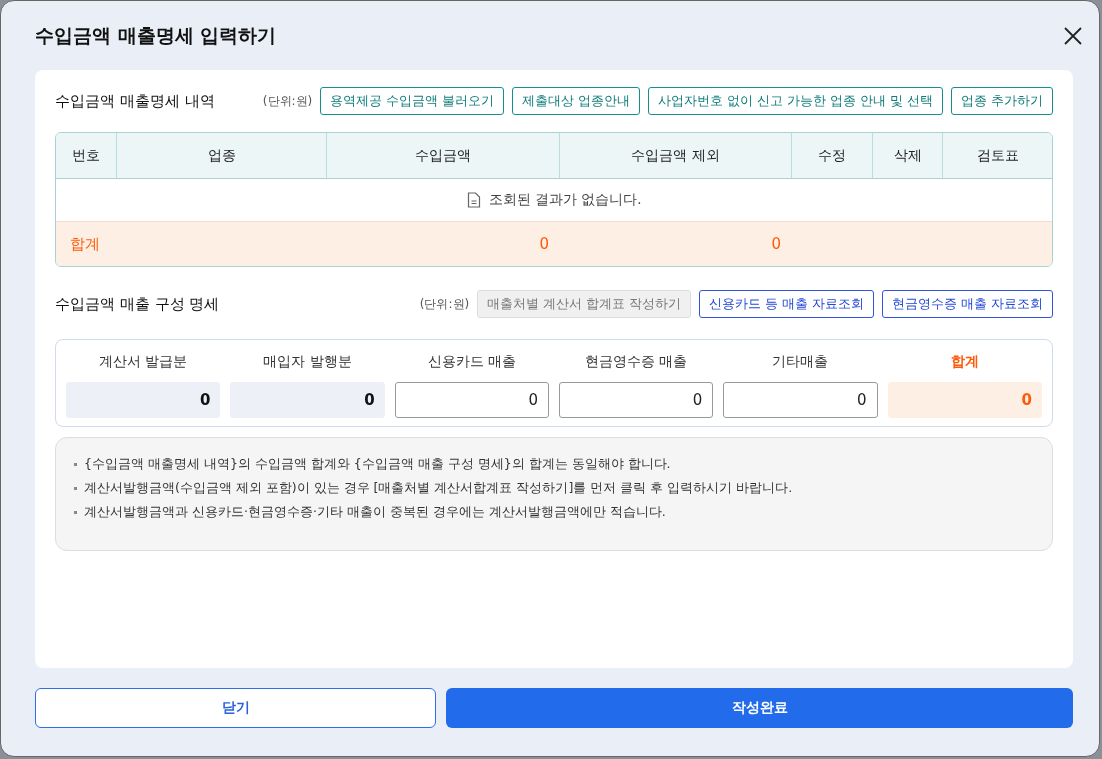 This screenshot has width=1102, height=759. What do you see at coordinates (776, 244) in the screenshot?
I see `total-excluded: 0` at bounding box center [776, 244].